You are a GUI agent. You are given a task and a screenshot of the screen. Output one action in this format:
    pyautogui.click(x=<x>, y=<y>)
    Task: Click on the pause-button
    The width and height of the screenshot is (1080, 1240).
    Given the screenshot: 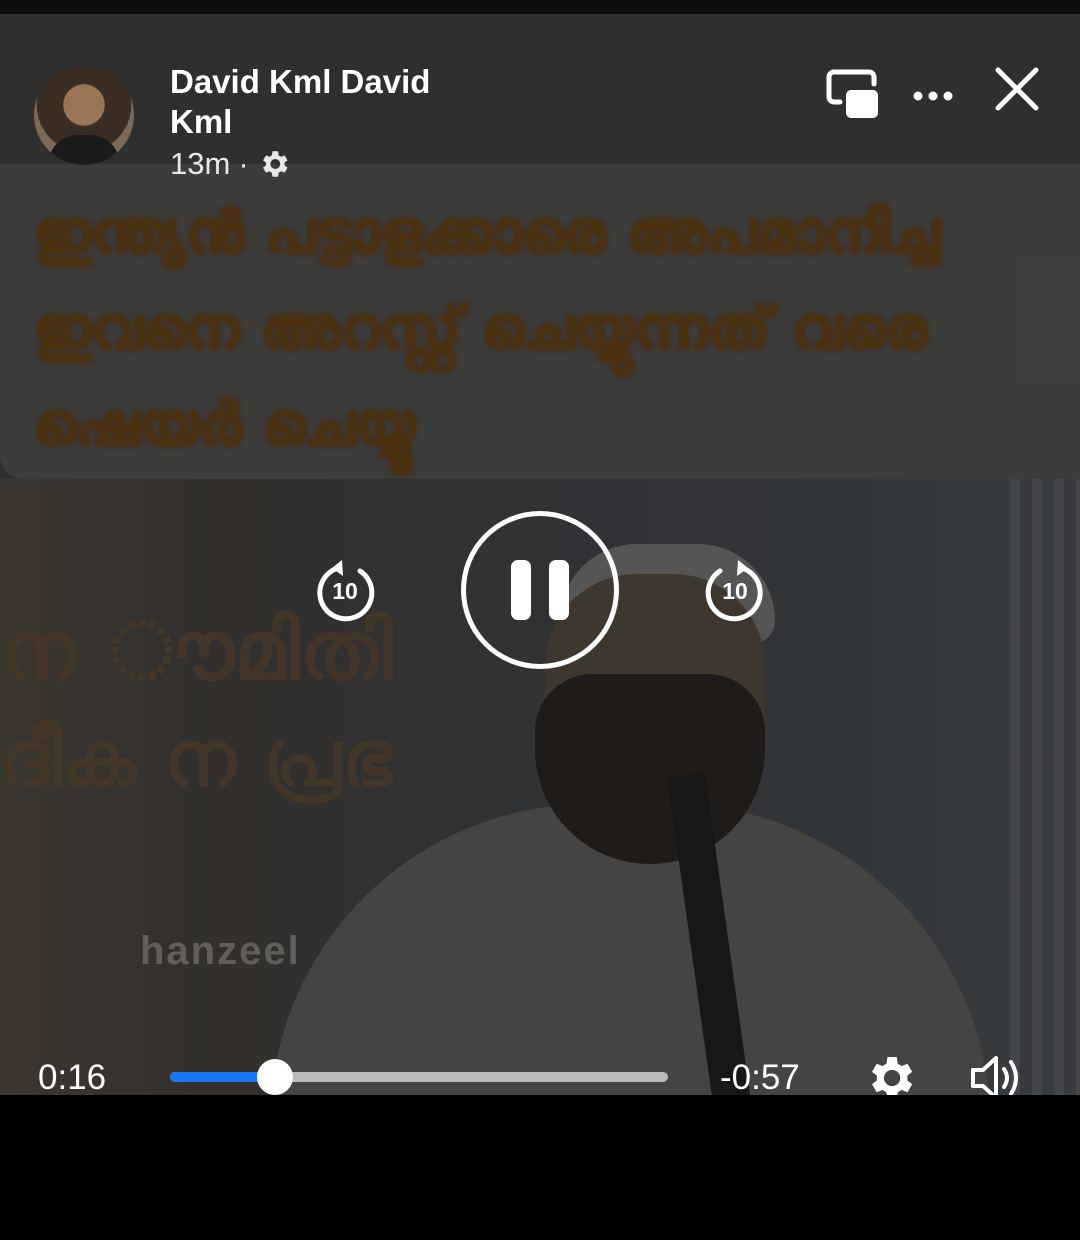 What is the action you would take?
    pyautogui.click(x=540, y=590)
    